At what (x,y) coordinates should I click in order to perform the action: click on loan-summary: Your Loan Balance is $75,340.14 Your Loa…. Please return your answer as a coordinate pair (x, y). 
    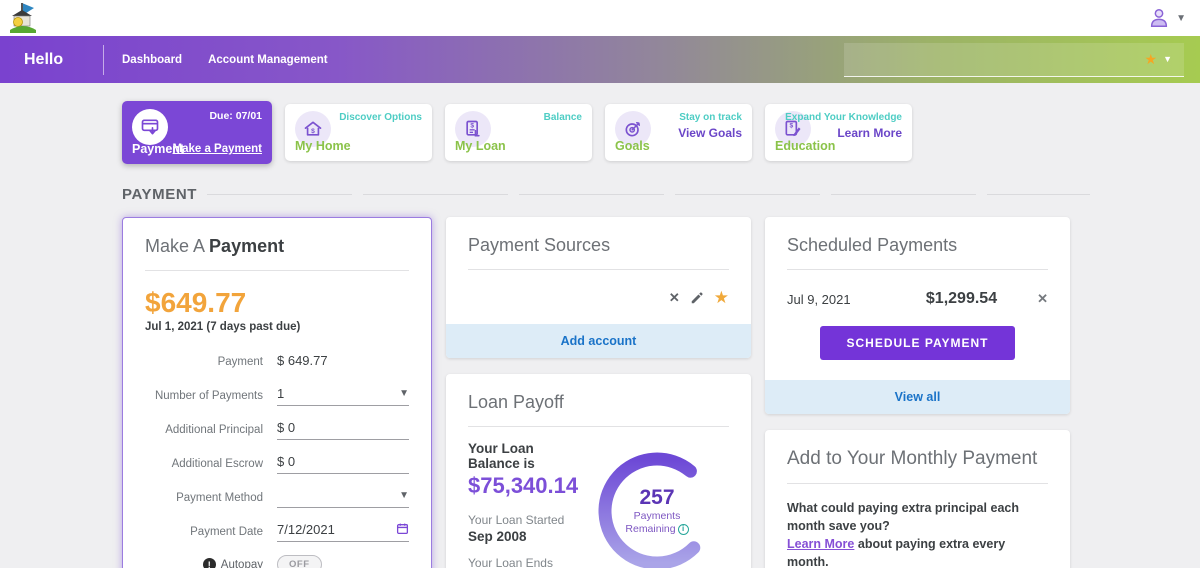
    Looking at the image, I should click on (527, 504).